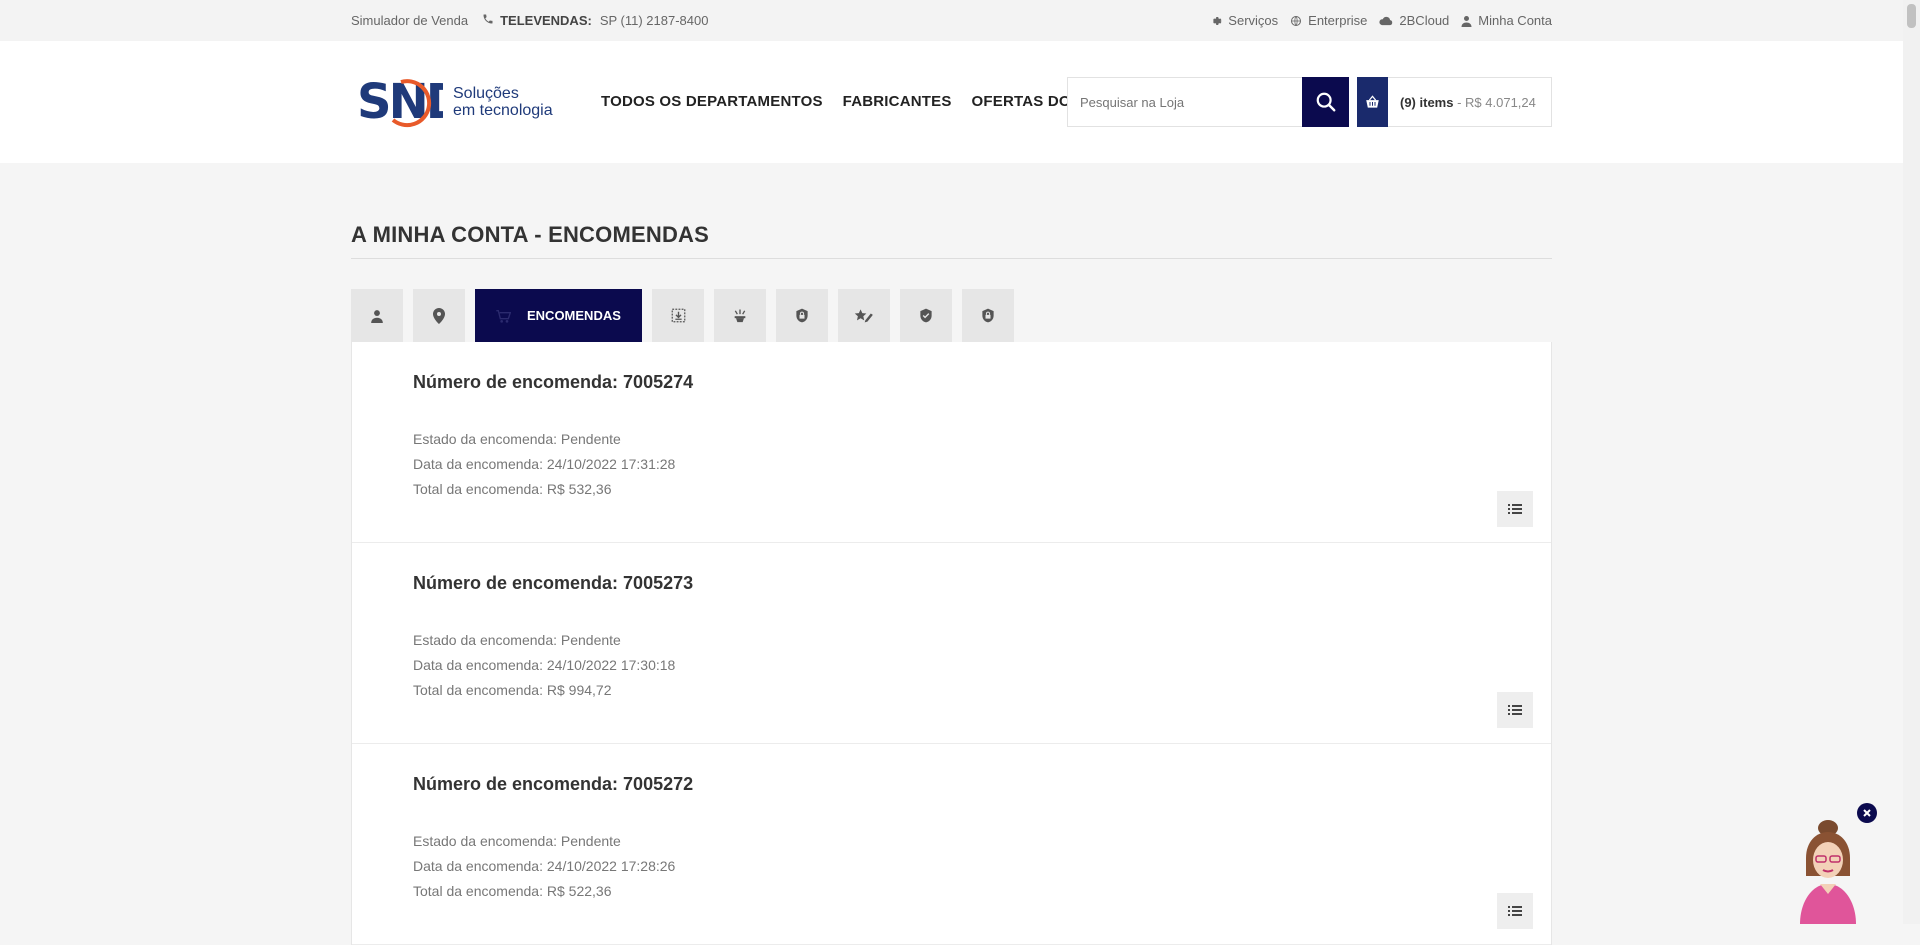 The width and height of the screenshot is (1920, 945). Describe the element at coordinates (409, 20) in the screenshot. I see `simulator-link: Simulador de Venda` at that location.